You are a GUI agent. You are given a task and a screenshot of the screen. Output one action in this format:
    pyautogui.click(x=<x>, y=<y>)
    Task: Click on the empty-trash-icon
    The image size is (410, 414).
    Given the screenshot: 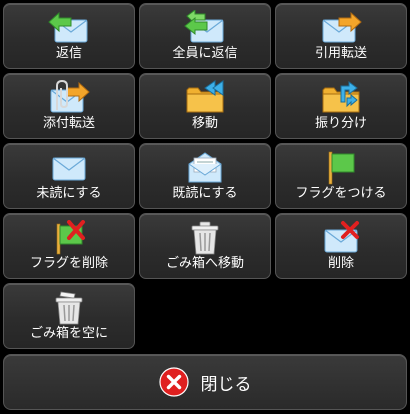 What is the action you would take?
    pyautogui.click(x=69, y=308)
    